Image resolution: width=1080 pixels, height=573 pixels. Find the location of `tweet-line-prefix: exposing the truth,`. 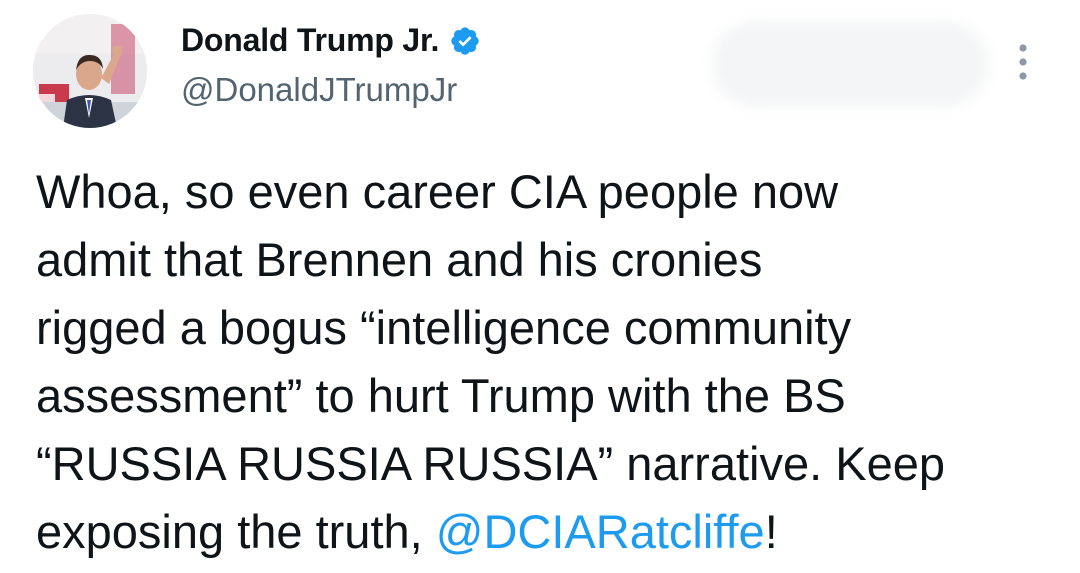

tweet-line-prefix: exposing the truth, is located at coordinates (236, 531).